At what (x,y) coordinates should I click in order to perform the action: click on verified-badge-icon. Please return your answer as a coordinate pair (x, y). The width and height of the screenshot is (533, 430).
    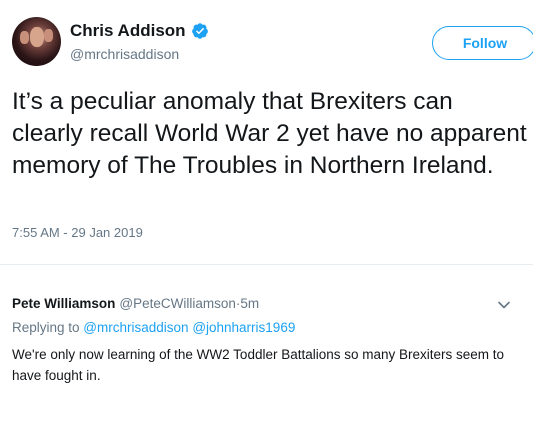
    Looking at the image, I should click on (199, 31).